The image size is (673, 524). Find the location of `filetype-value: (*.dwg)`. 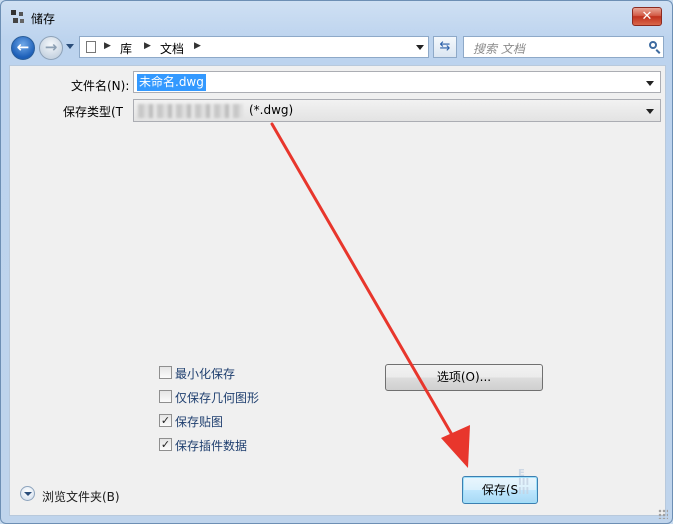

filetype-value: (*.dwg) is located at coordinates (271, 110).